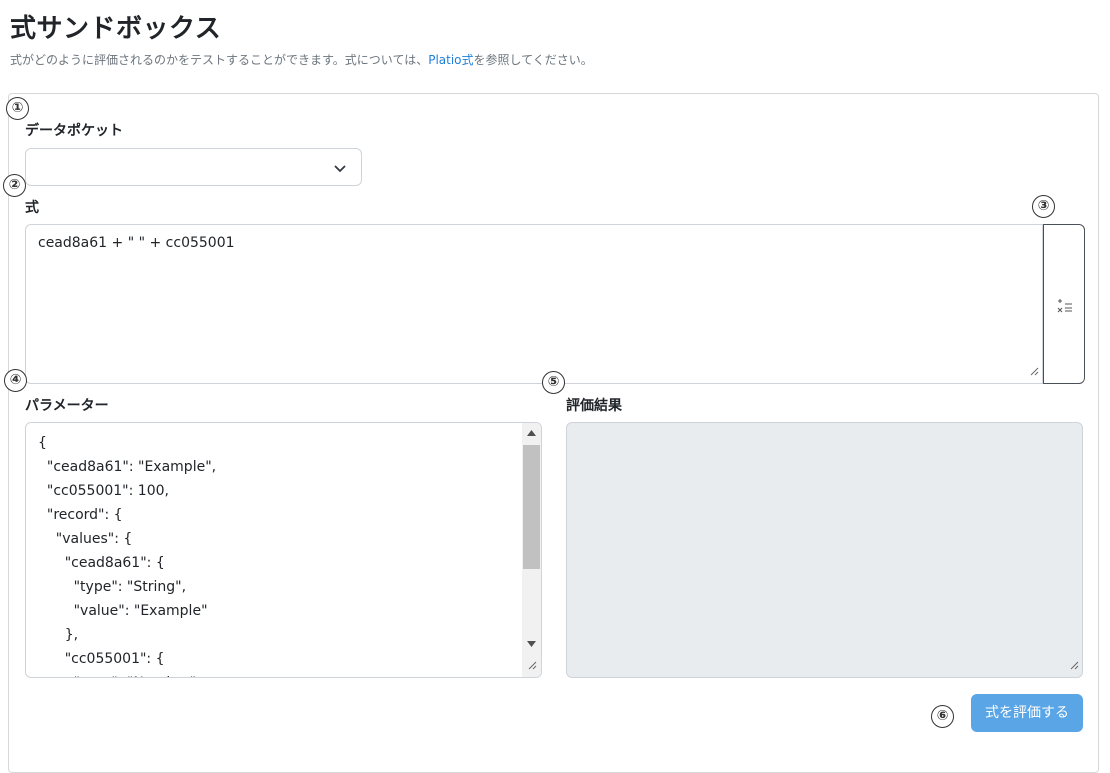  I want to click on platio-formula-link: Platio式, so click(450, 60).